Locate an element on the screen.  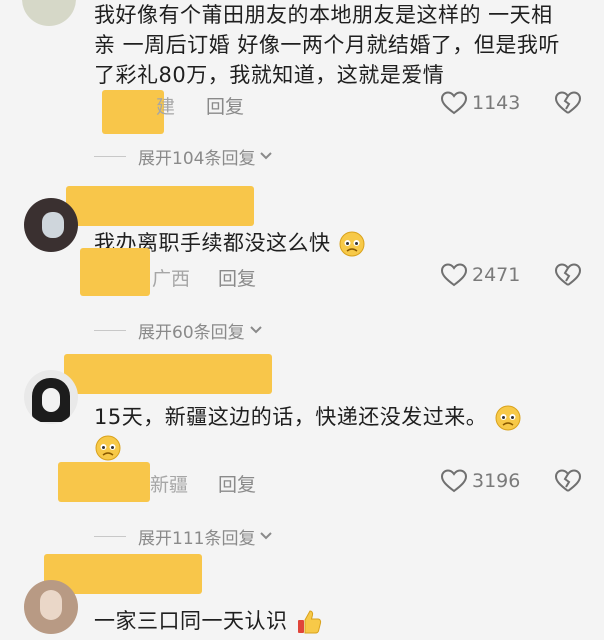
expand-replies: 展开104条回复 is located at coordinates (184, 156).